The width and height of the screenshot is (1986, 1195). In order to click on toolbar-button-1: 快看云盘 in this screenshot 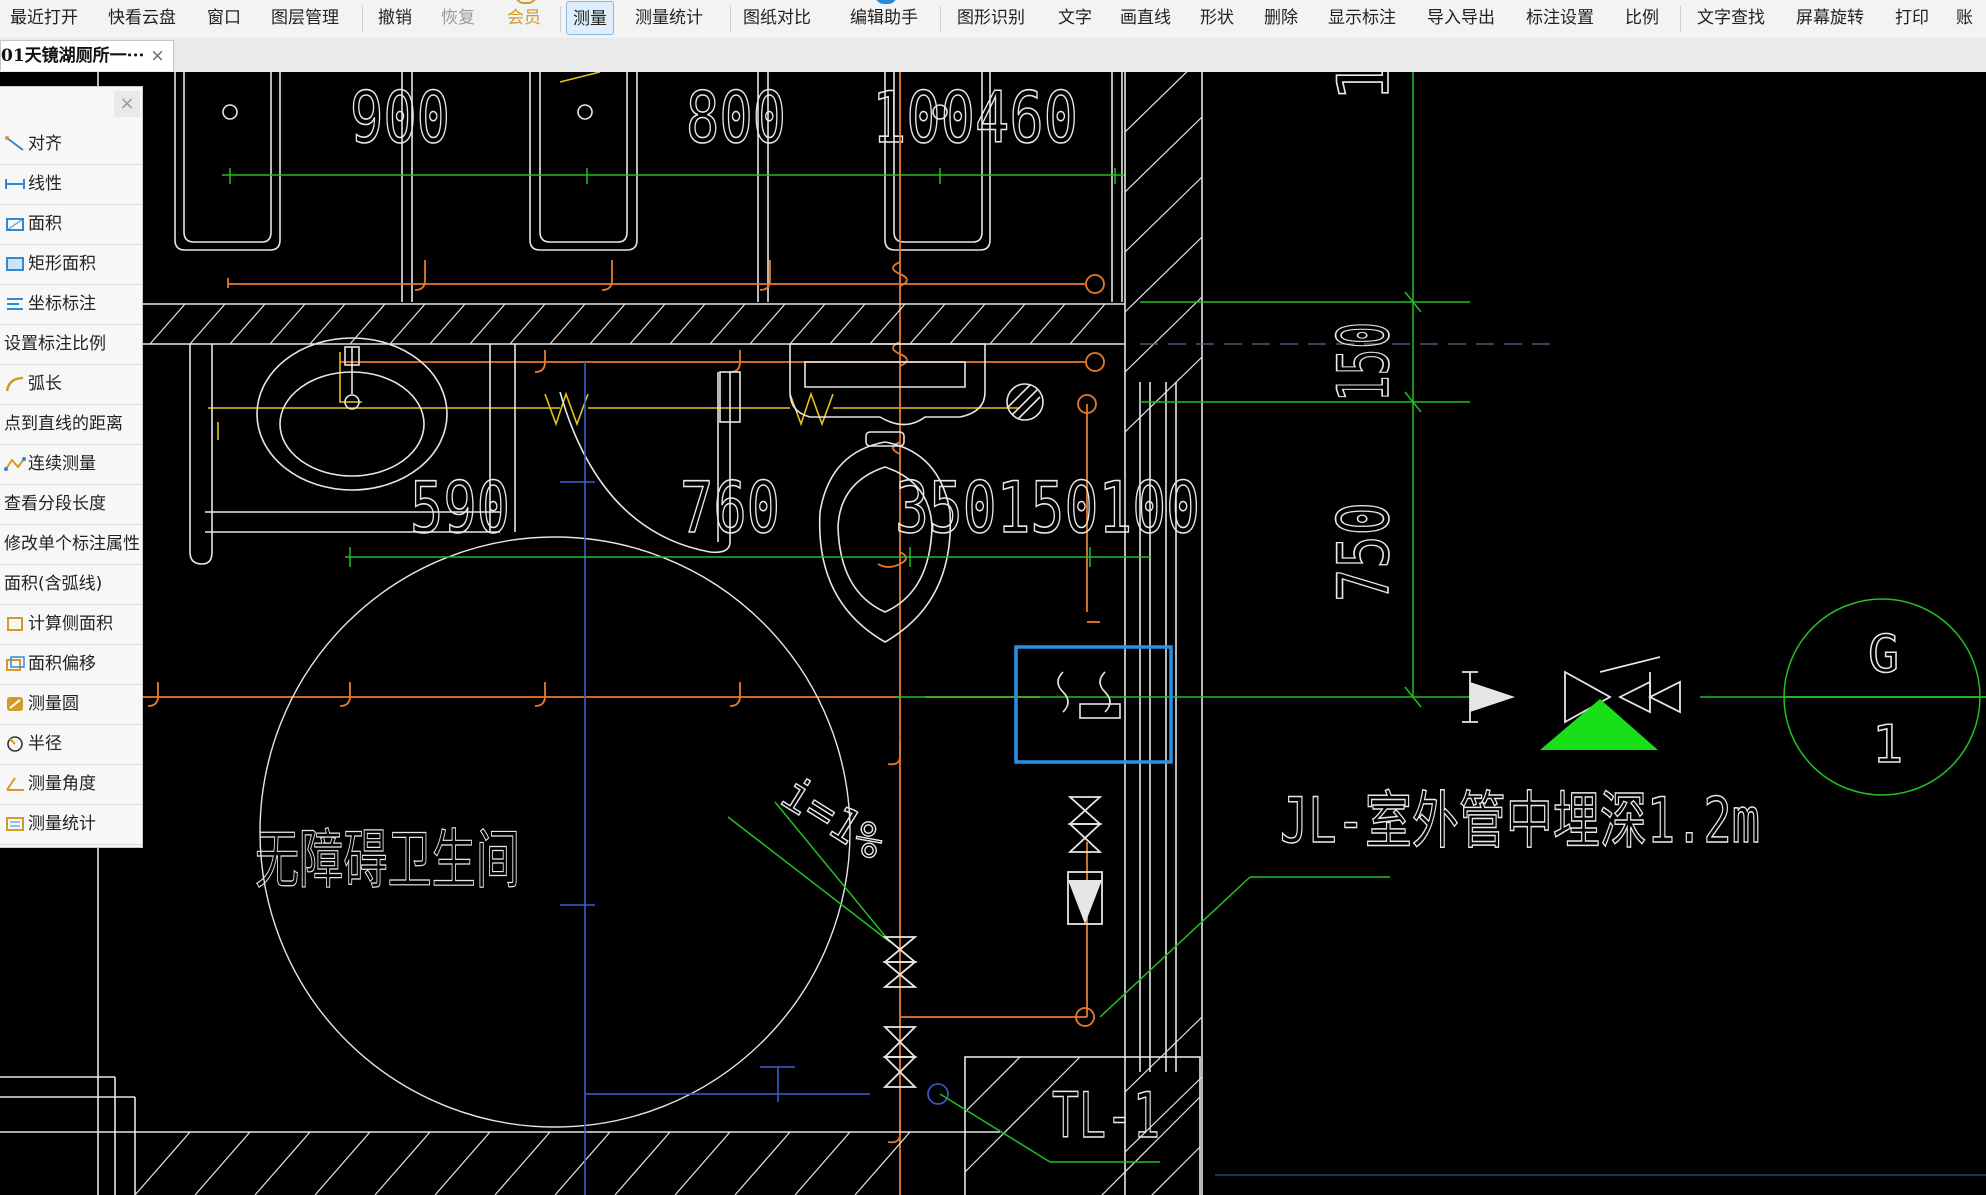, I will do `click(142, 18)`.